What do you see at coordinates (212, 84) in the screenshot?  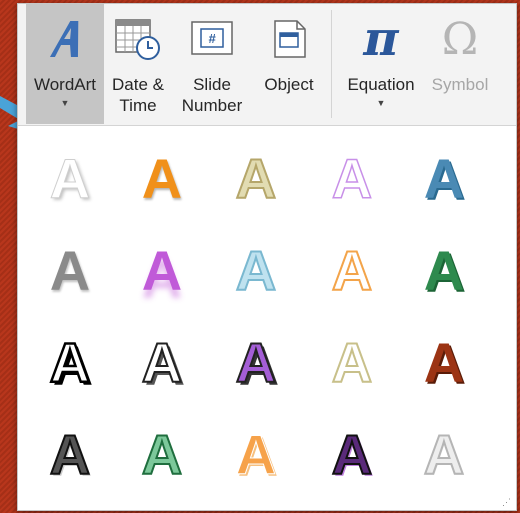 I see `slide-number-label-1: Slide` at bounding box center [212, 84].